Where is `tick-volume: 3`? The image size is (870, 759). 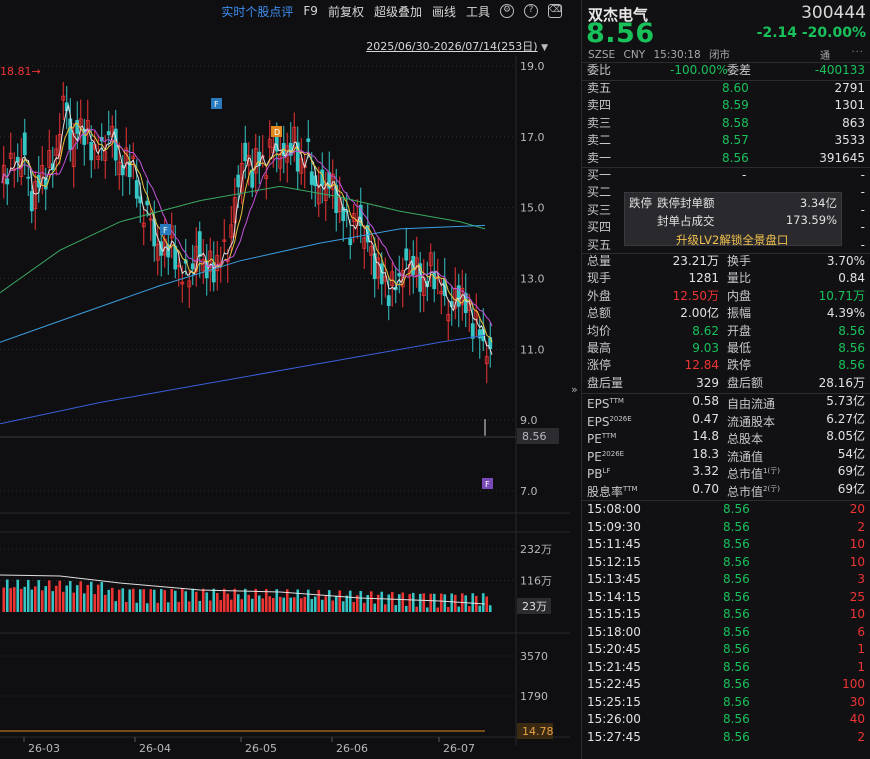
tick-volume: 3 is located at coordinates (861, 579).